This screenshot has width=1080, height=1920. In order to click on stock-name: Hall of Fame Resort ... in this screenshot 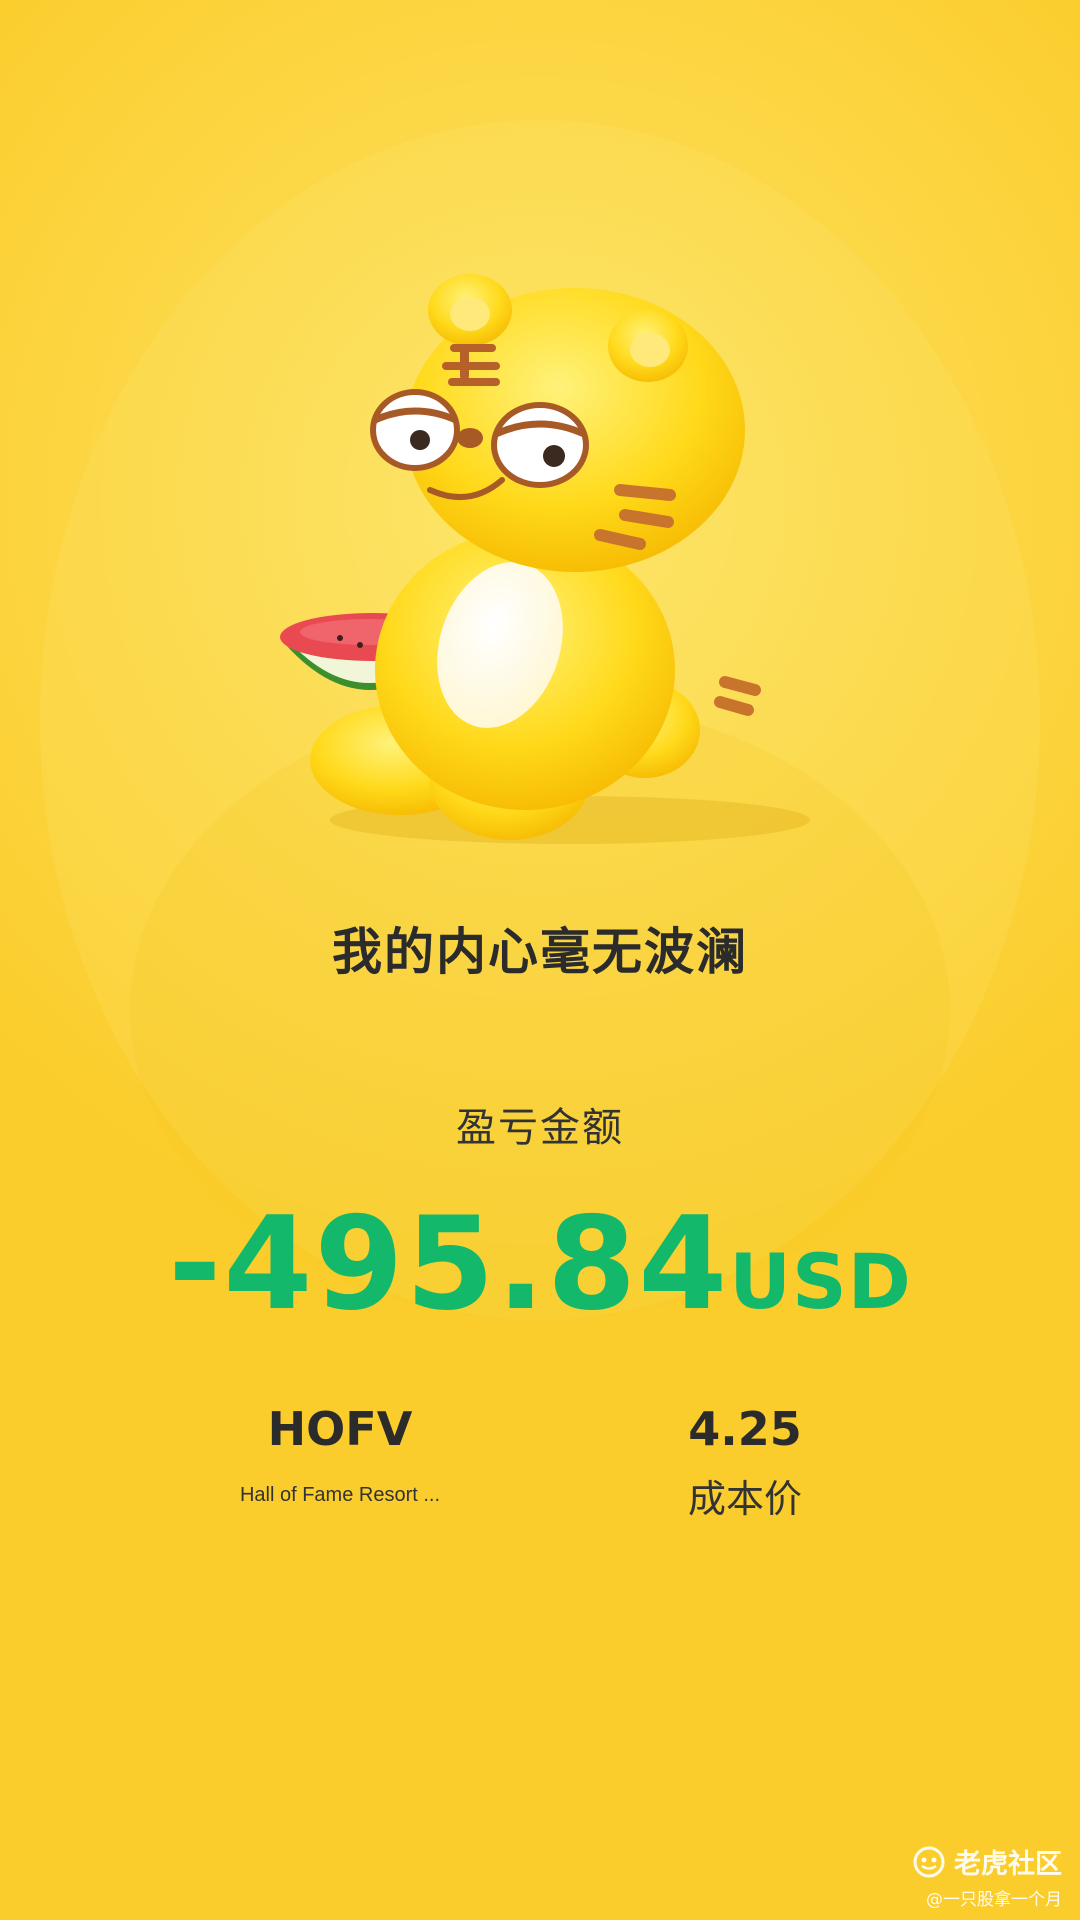, I will do `click(340, 1495)`.